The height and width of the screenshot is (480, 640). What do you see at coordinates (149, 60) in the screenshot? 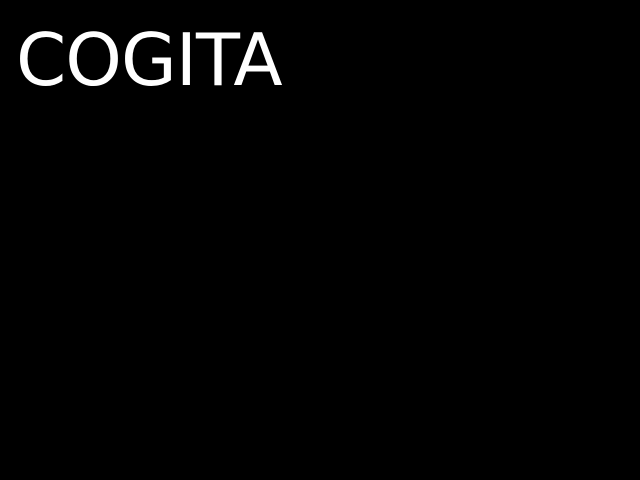
I see `screen-title: COGITA` at bounding box center [149, 60].